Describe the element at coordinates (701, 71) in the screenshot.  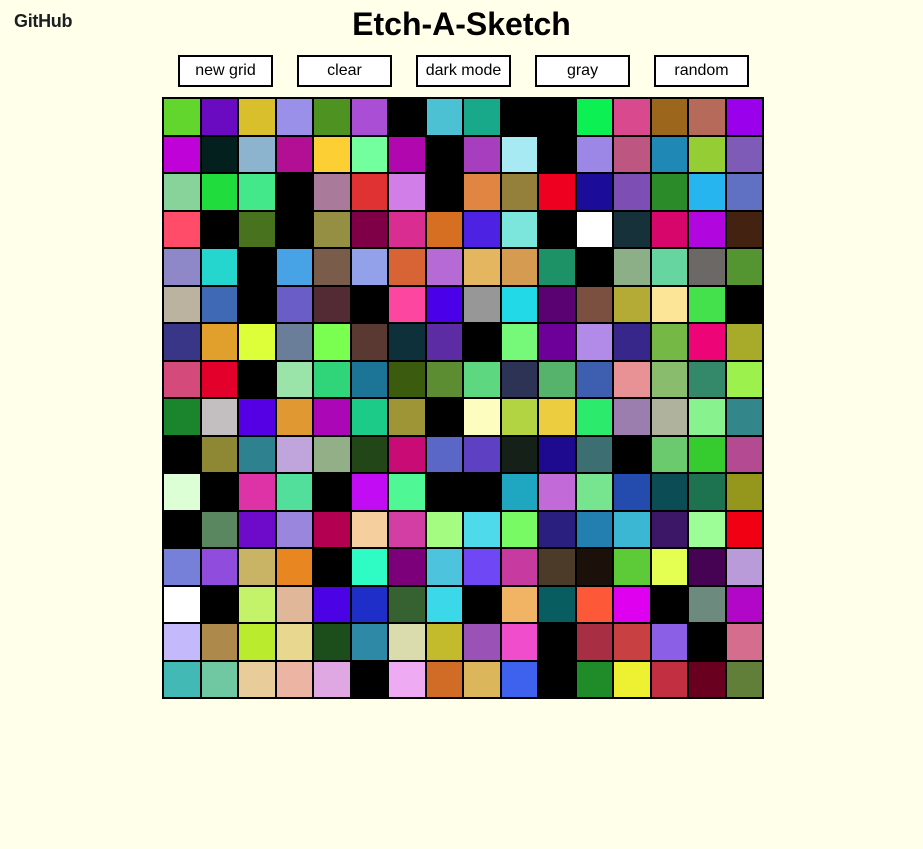
I see `random-button: random` at that location.